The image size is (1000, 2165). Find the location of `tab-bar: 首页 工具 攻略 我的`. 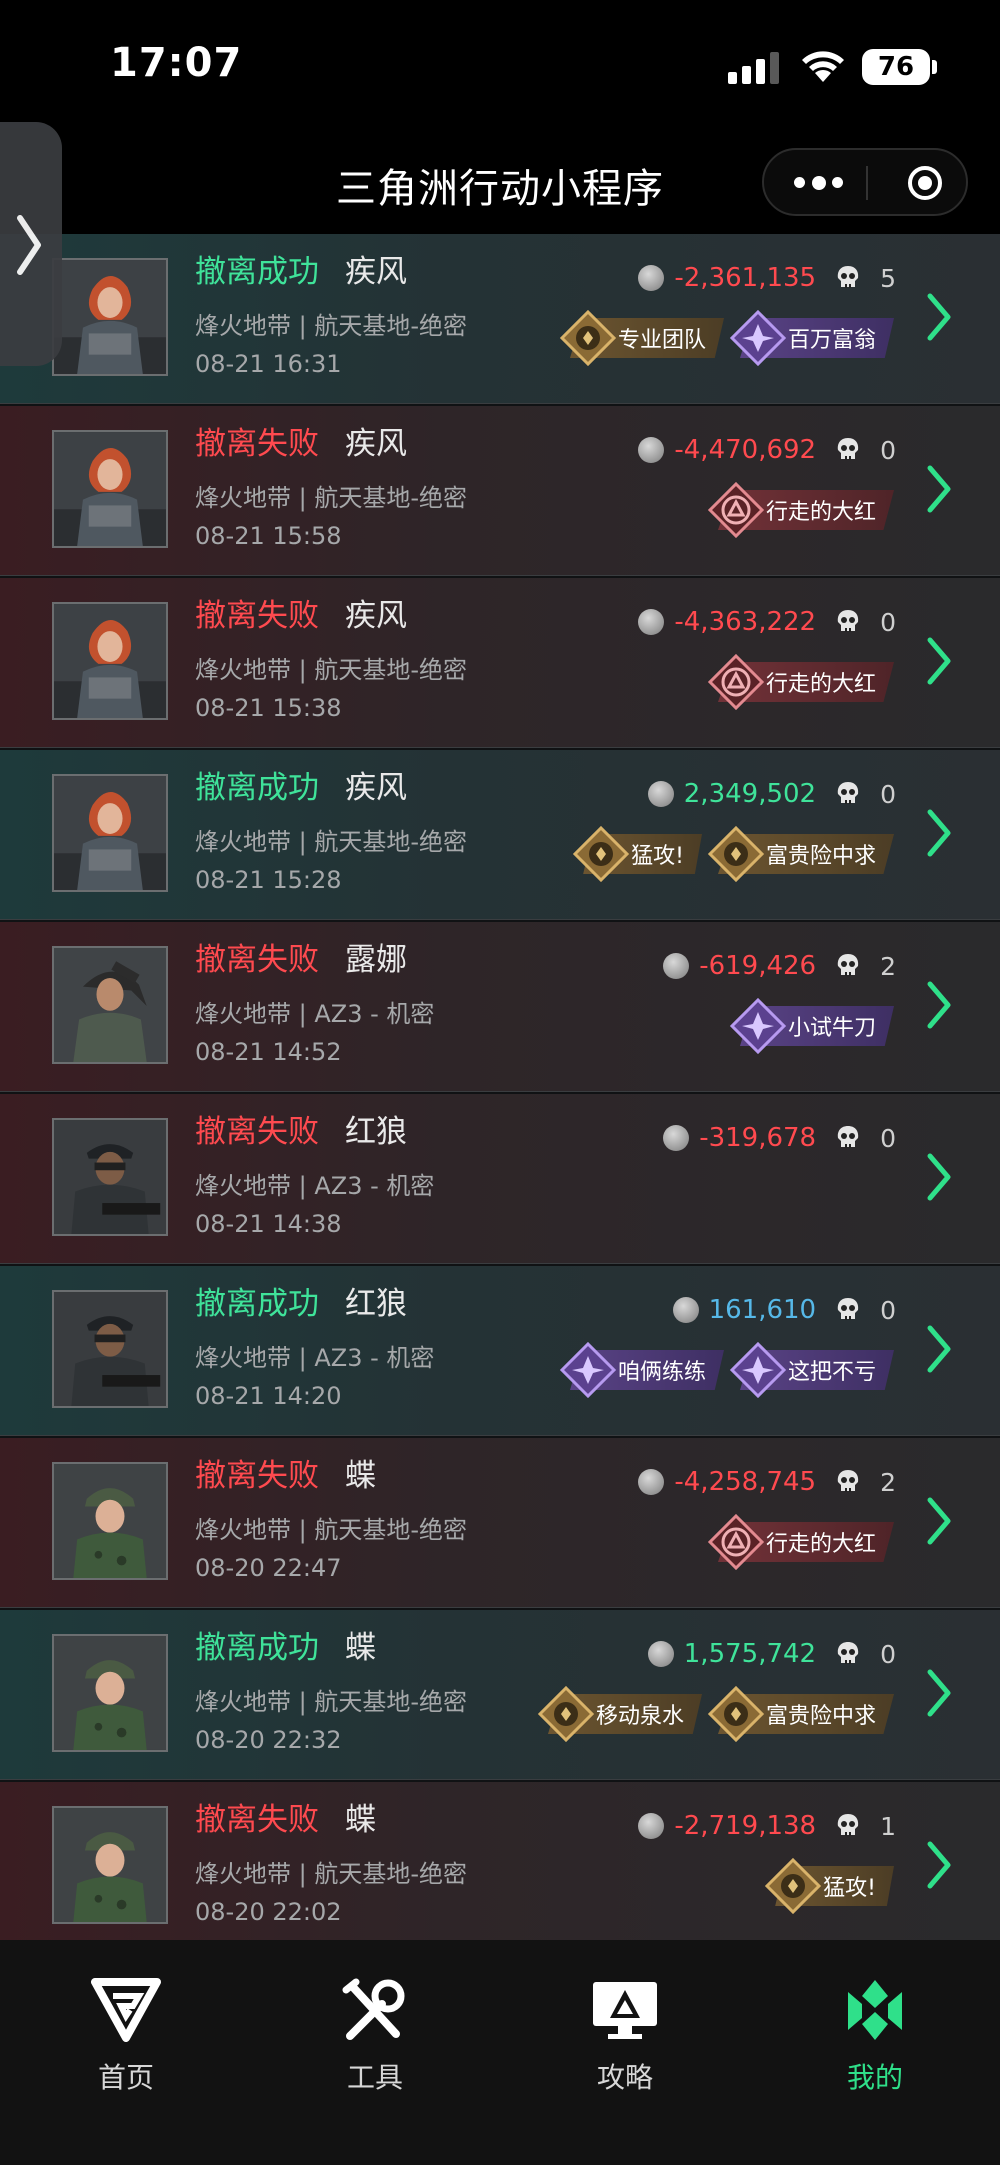

tab-bar: 首页 工具 攻略 我的 is located at coordinates (500, 2052).